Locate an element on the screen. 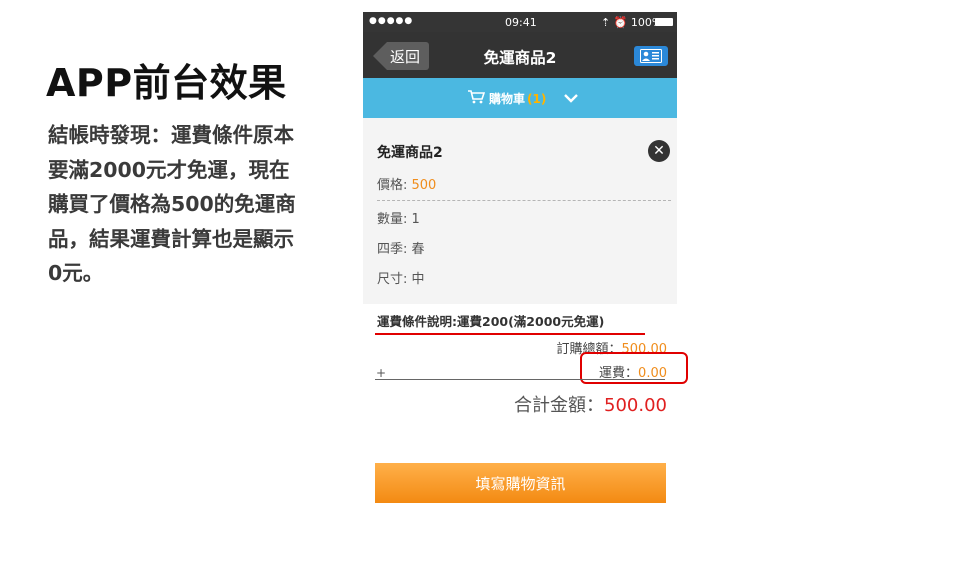 This screenshot has height=580, width=956. cart-icon is located at coordinates (476, 98).